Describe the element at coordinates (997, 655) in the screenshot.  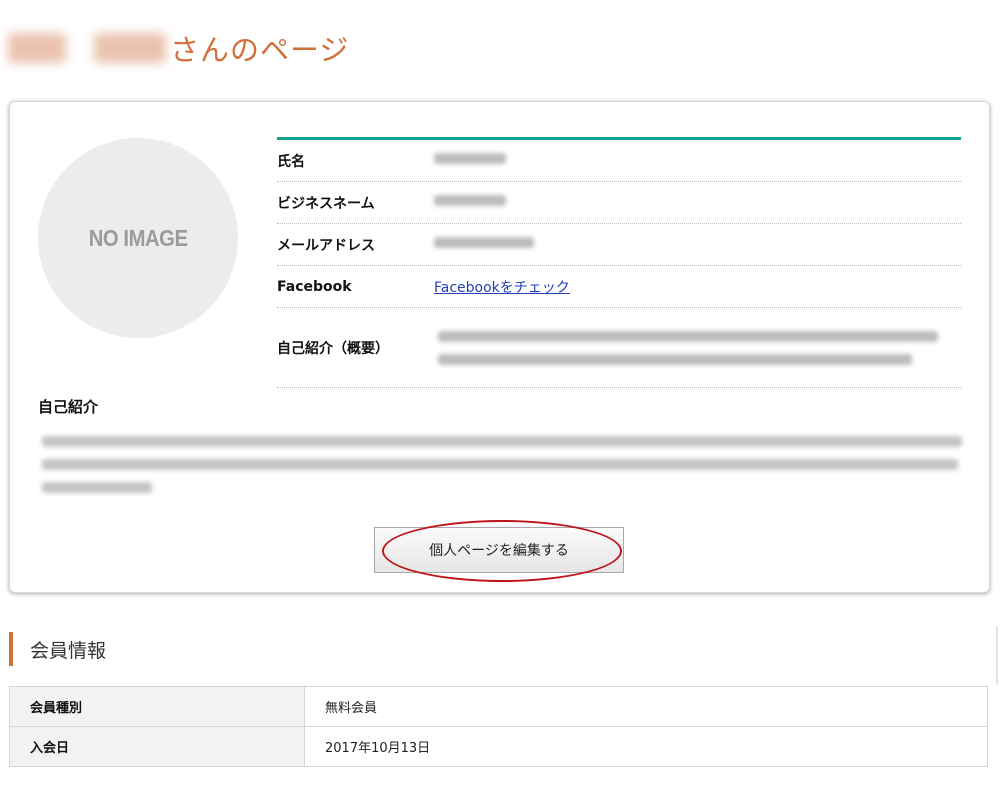
I see `right-divider` at that location.